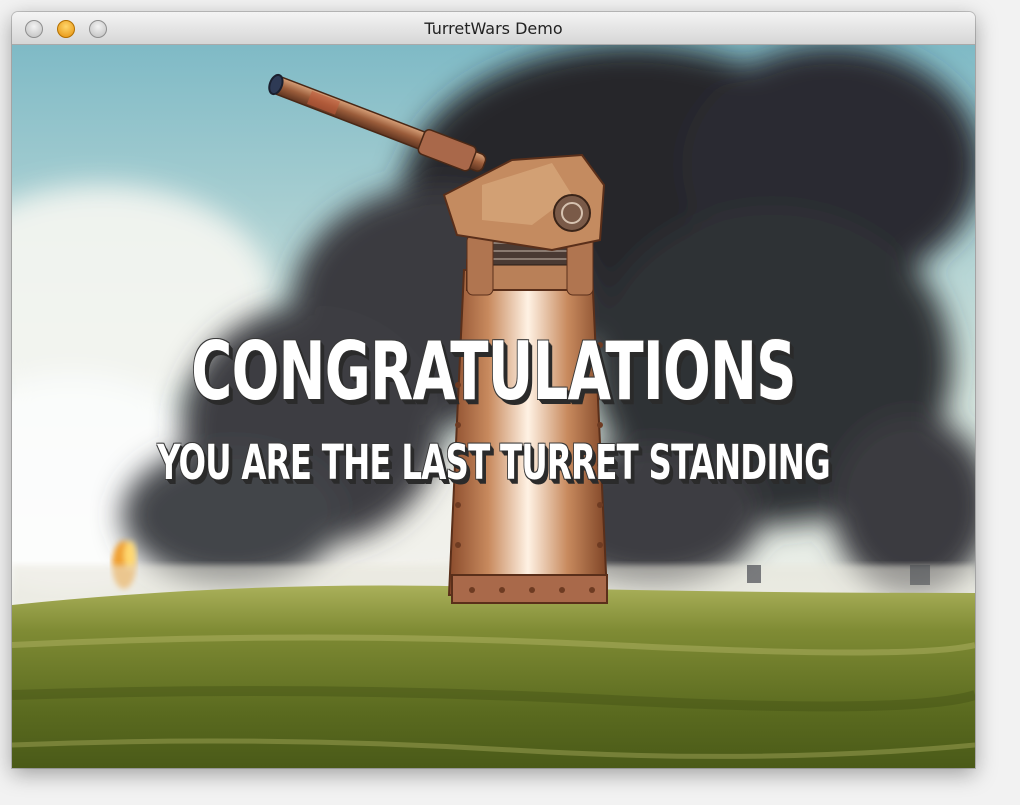  I want to click on window-title: TurretWars Demo, so click(493, 28).